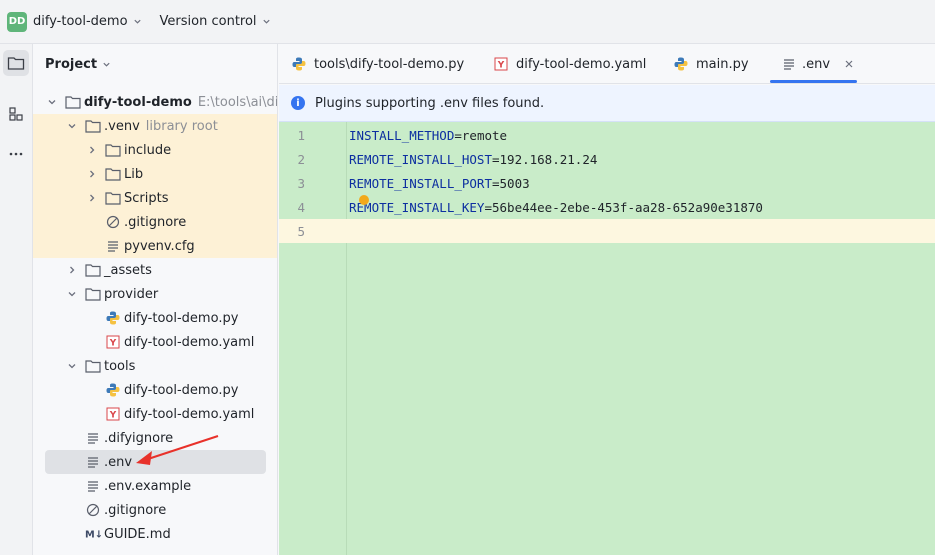 The image size is (935, 555). I want to click on project-switcher: dify-tool-demo, so click(87, 21).